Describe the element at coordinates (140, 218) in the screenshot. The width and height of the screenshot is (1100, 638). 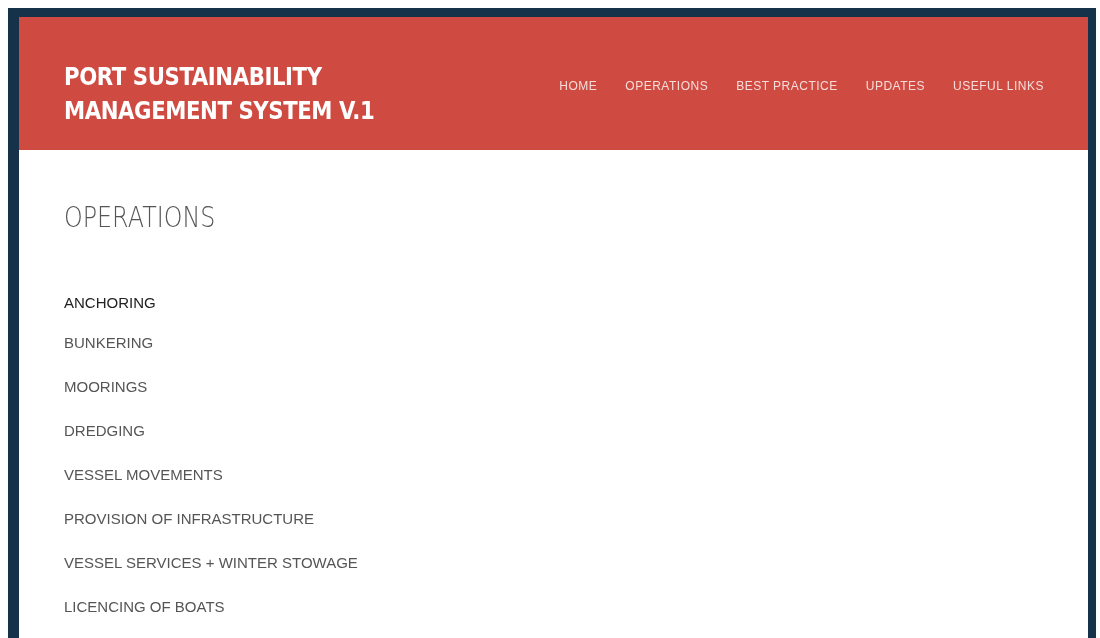
I see `page-heading: OPERATIONS` at that location.